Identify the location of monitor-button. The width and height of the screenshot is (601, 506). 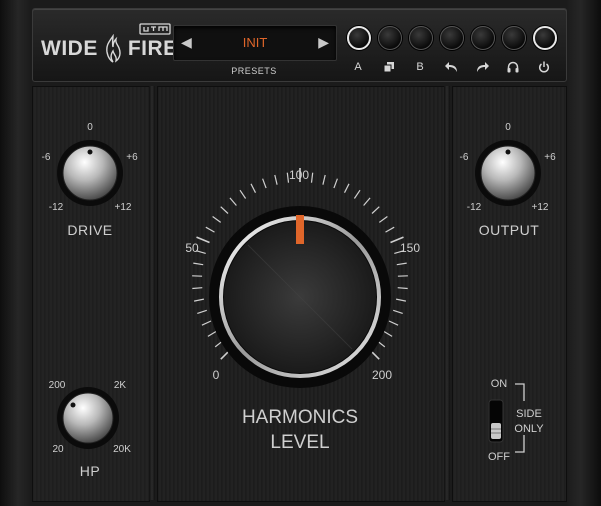
(514, 38).